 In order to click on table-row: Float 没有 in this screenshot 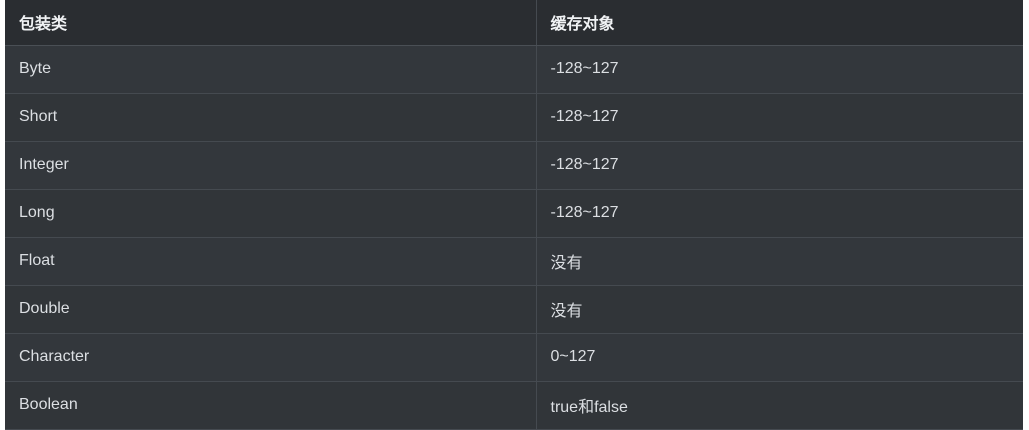, I will do `click(514, 261)`.